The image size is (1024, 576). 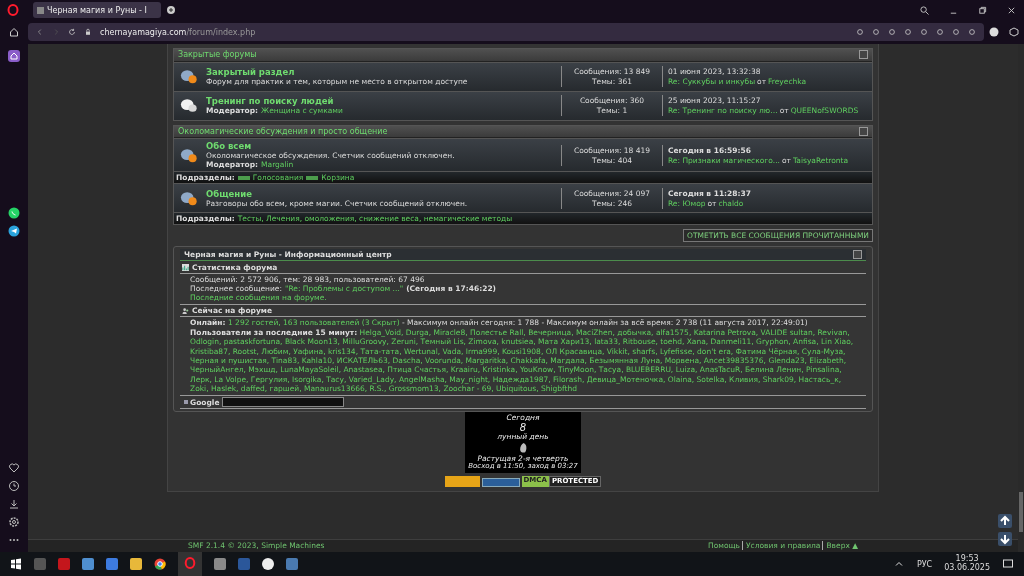 I want to click on heart-icon, so click(x=14, y=468).